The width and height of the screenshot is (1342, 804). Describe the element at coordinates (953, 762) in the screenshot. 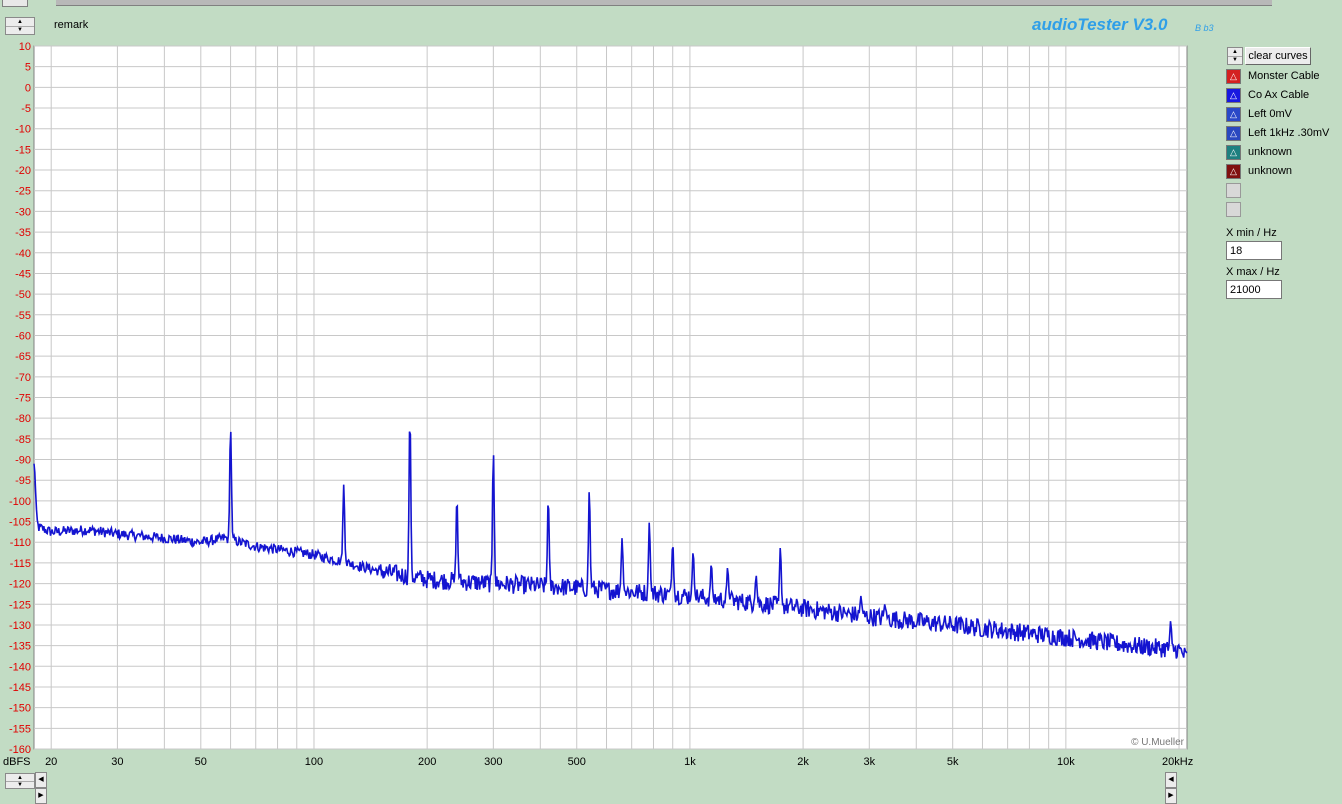

I see `x-tick-label: 5k` at that location.